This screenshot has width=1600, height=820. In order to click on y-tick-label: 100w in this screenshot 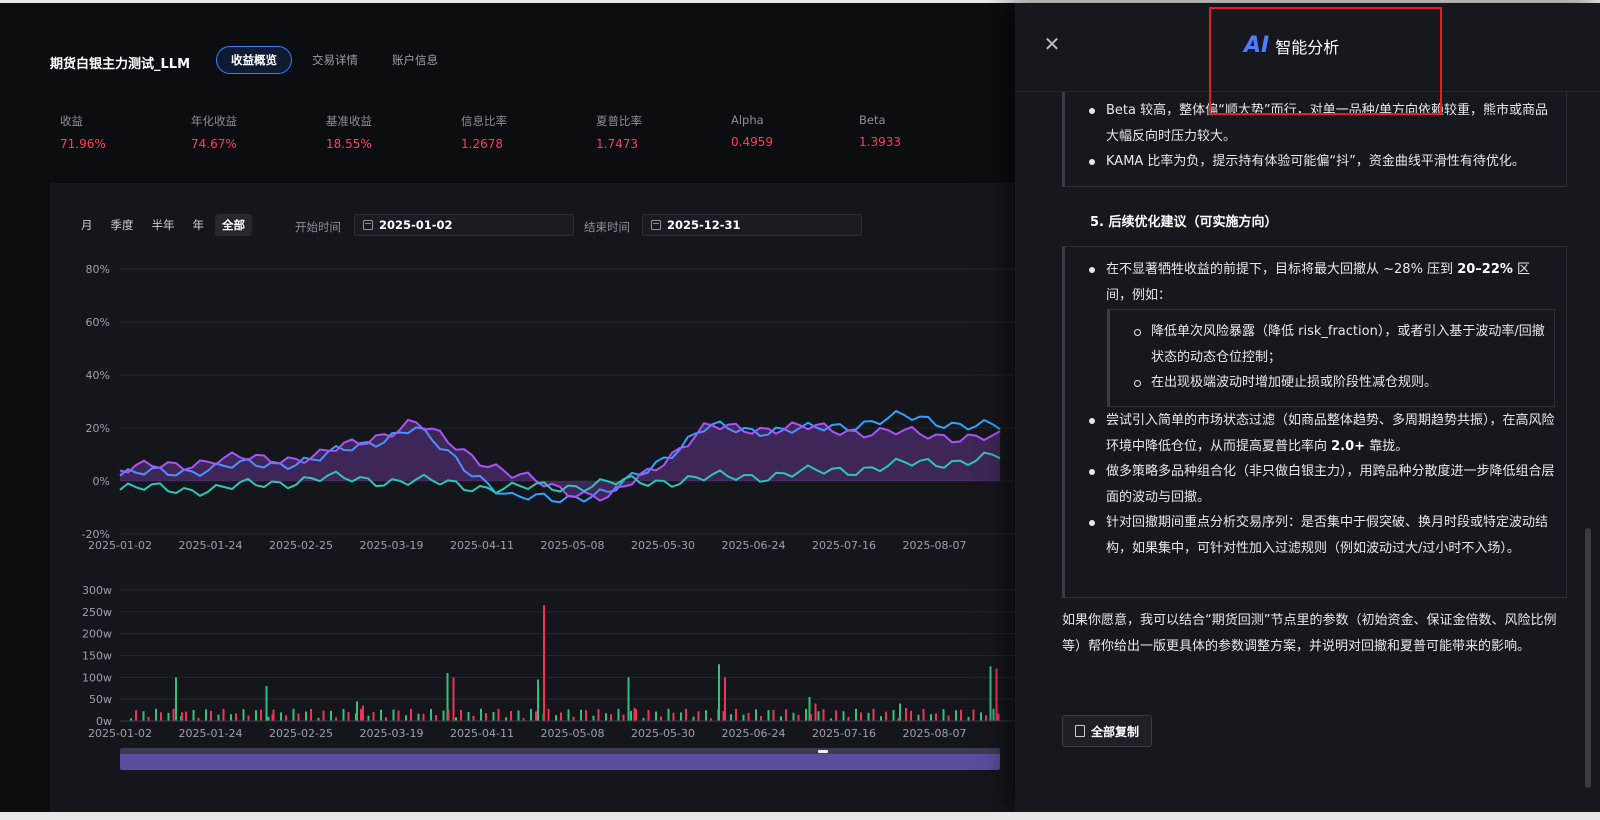, I will do `click(97, 677)`.